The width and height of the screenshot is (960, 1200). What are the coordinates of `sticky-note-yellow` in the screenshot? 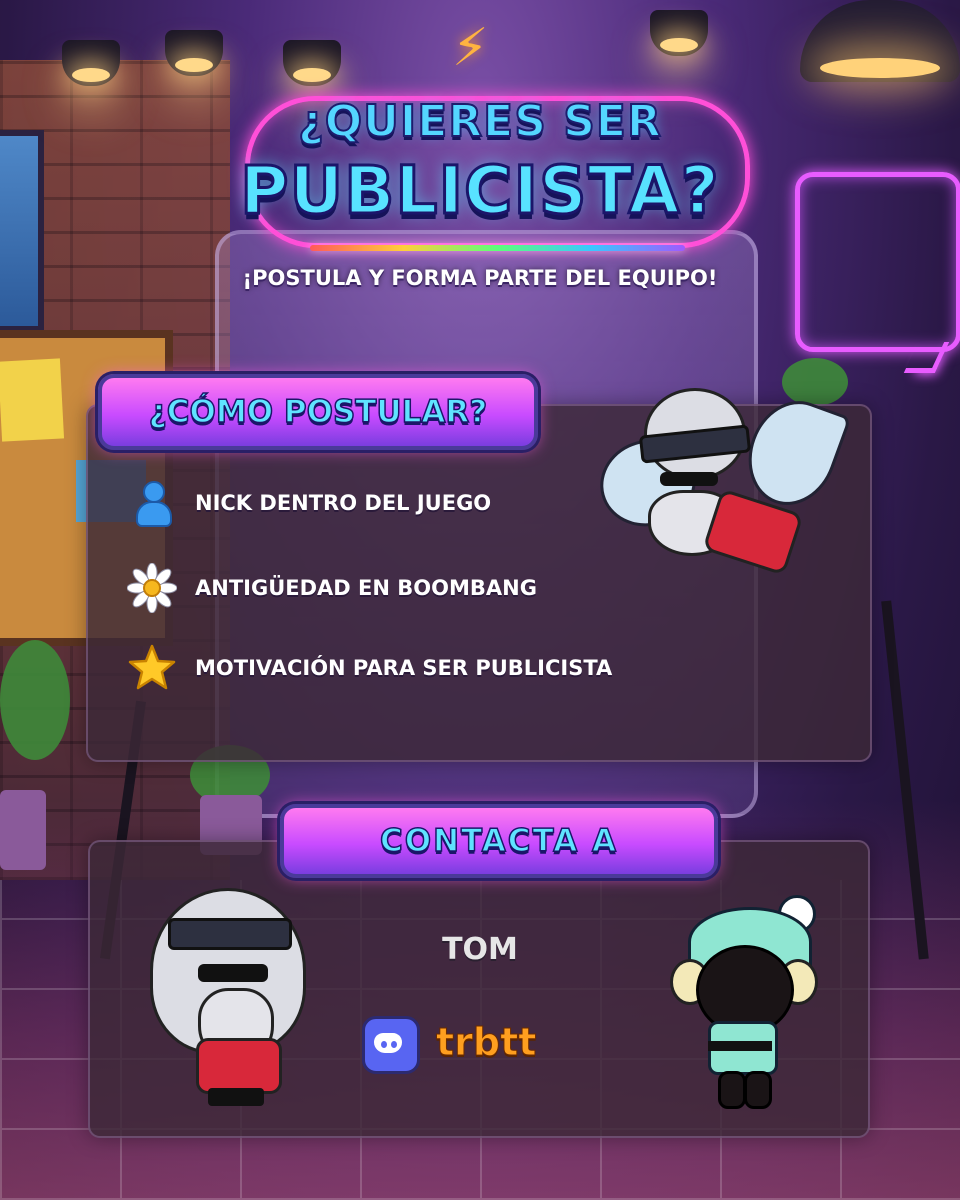 It's located at (32, 400).